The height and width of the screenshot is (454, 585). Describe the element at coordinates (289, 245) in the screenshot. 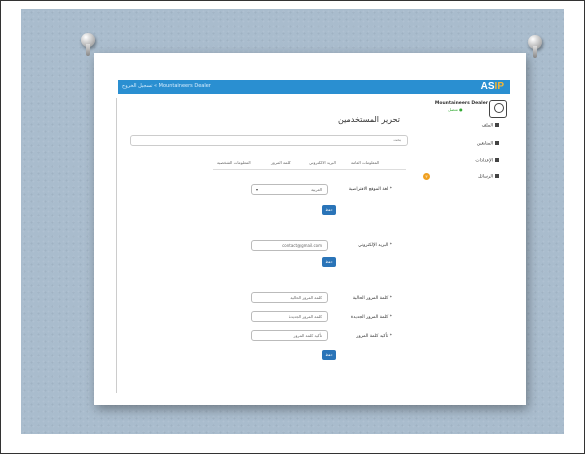

I see `email-field: contact@gmail.com` at that location.